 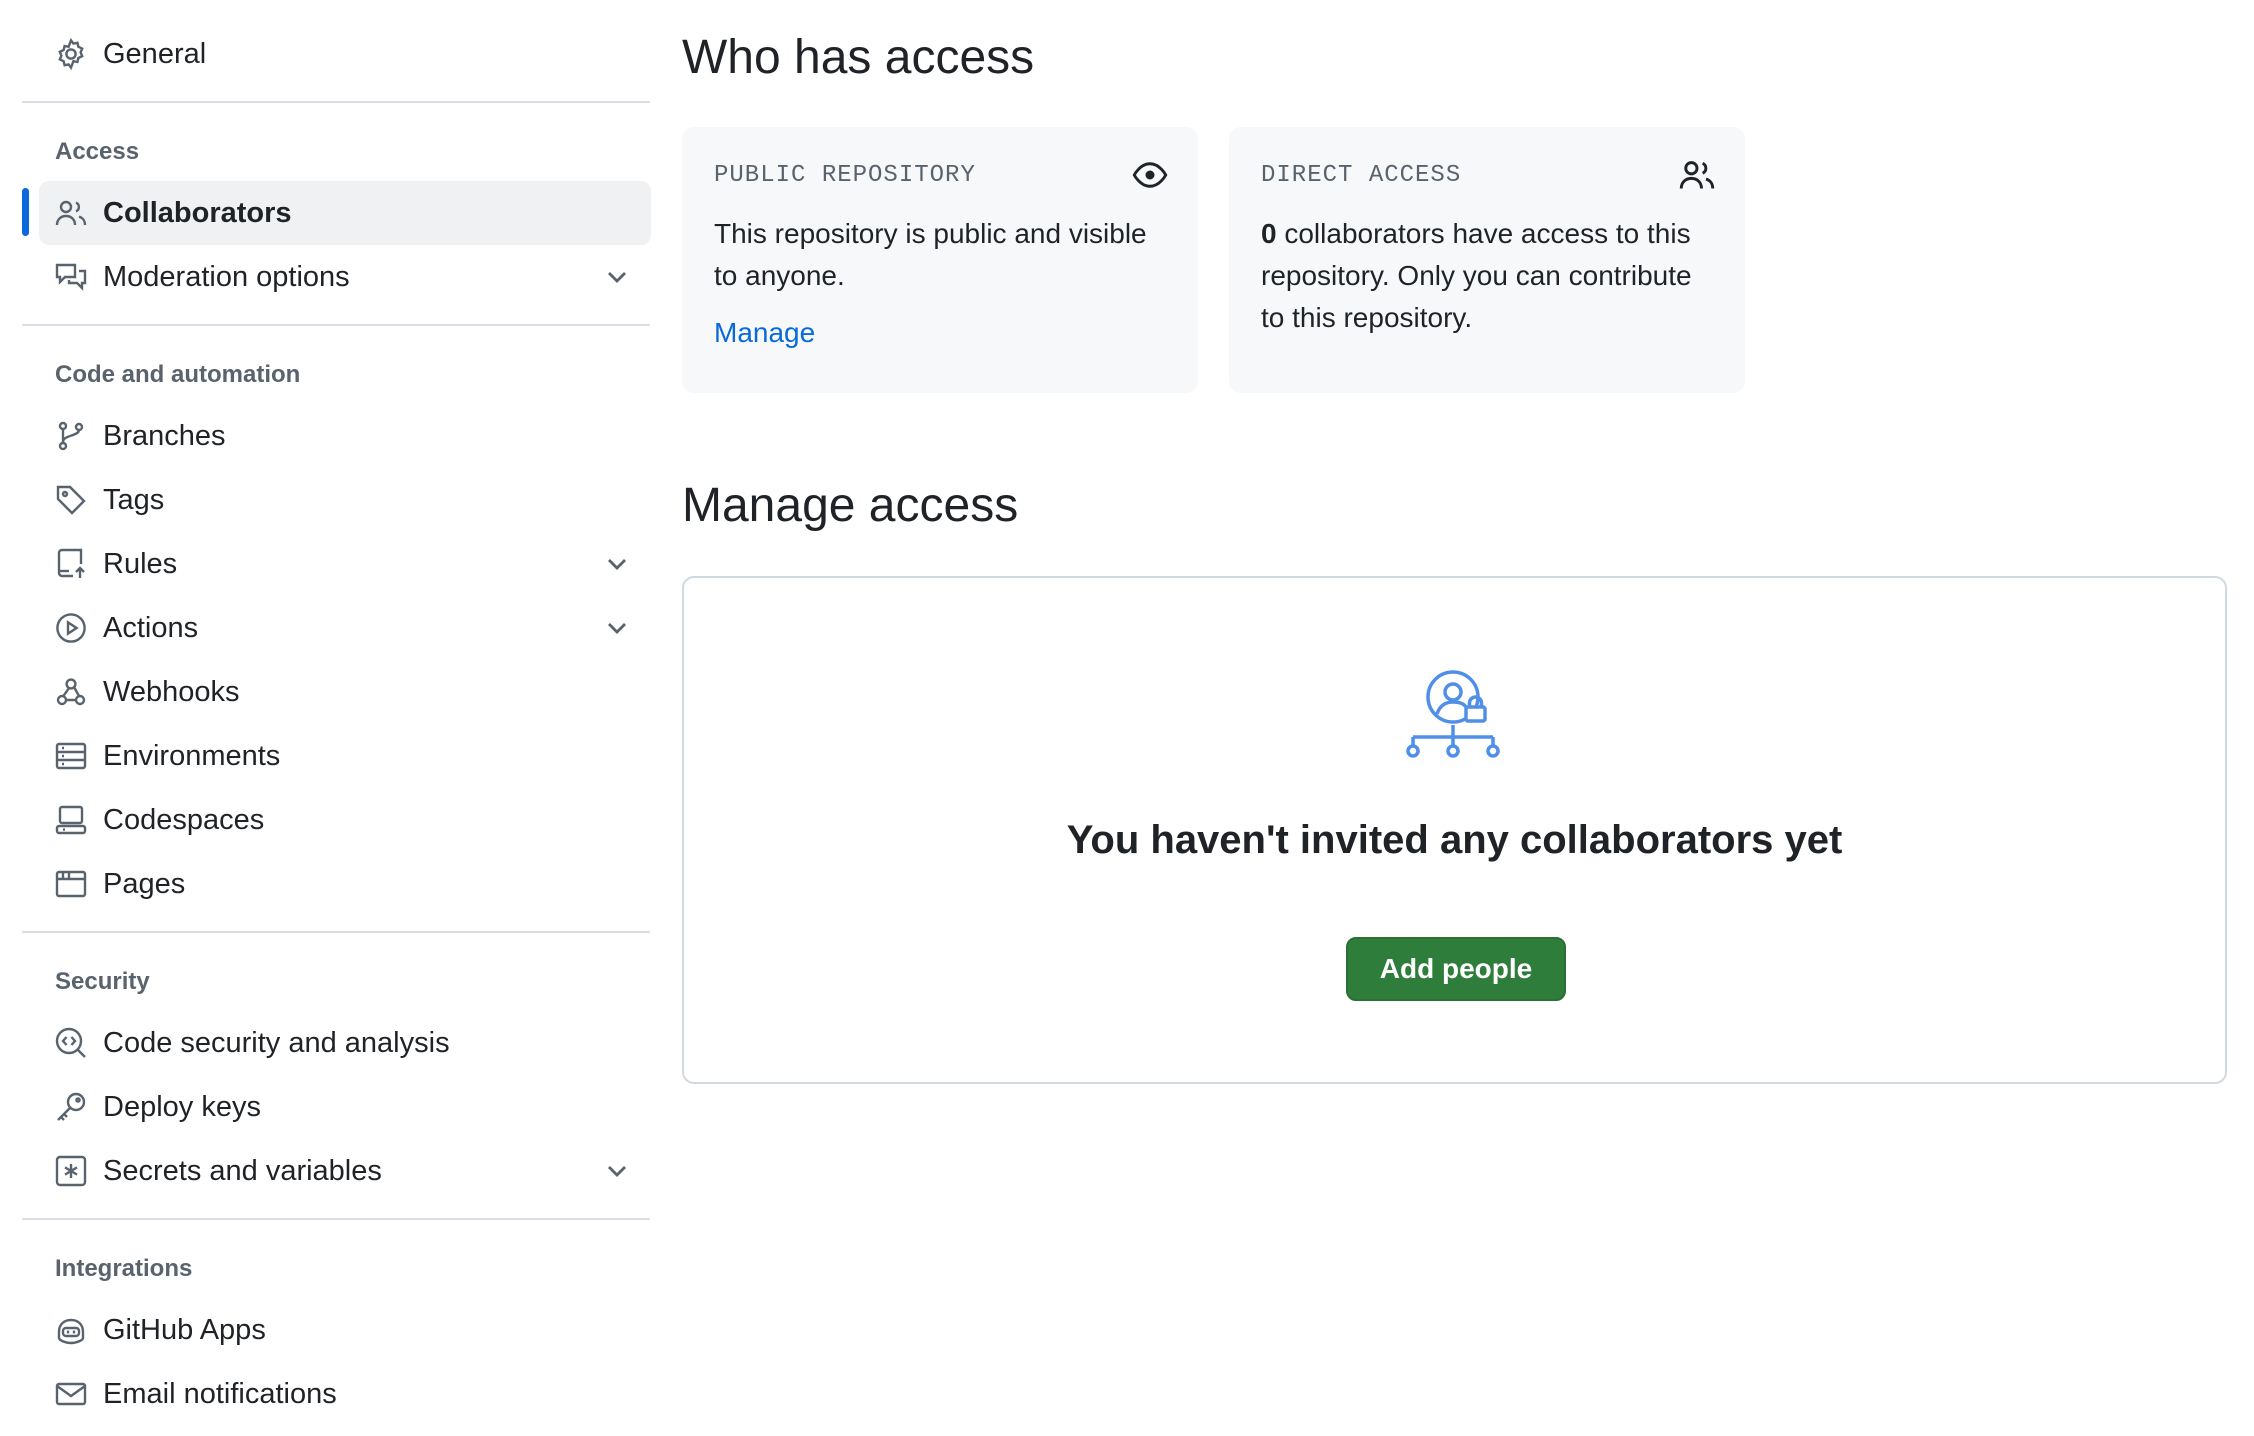 What do you see at coordinates (71, 500) in the screenshot?
I see `tag-icon` at bounding box center [71, 500].